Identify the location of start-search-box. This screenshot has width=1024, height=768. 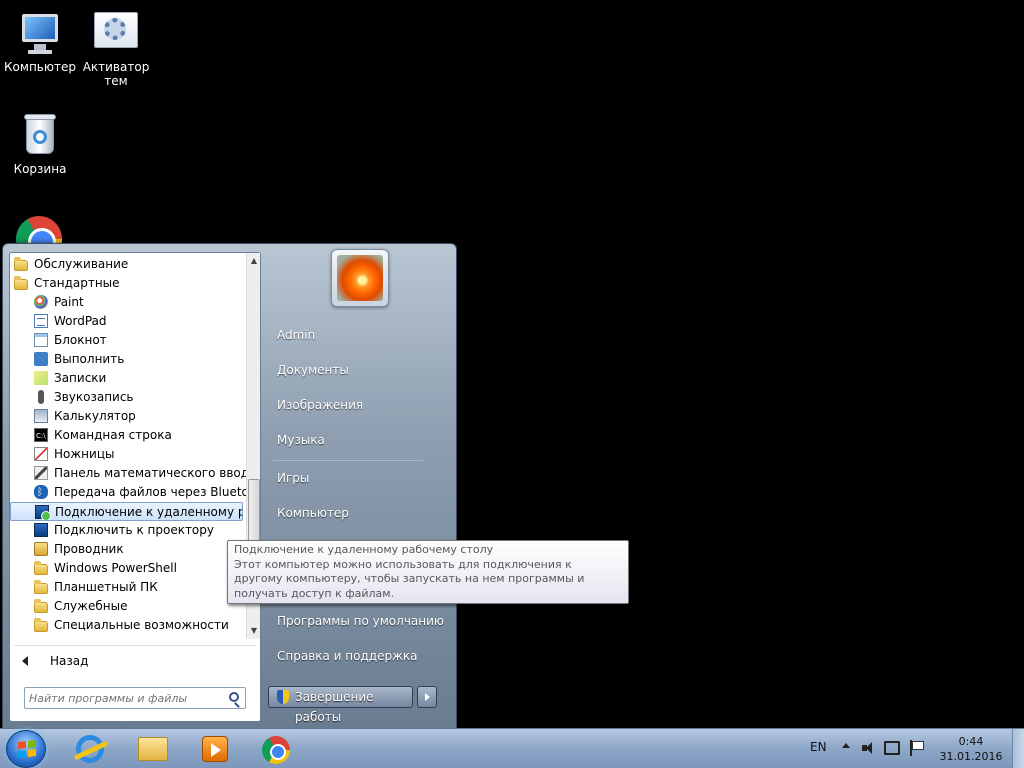
(135, 698).